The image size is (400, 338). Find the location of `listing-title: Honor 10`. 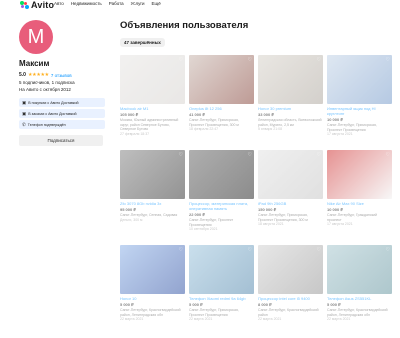

listing-title: Honor 10 is located at coordinates (152, 298).